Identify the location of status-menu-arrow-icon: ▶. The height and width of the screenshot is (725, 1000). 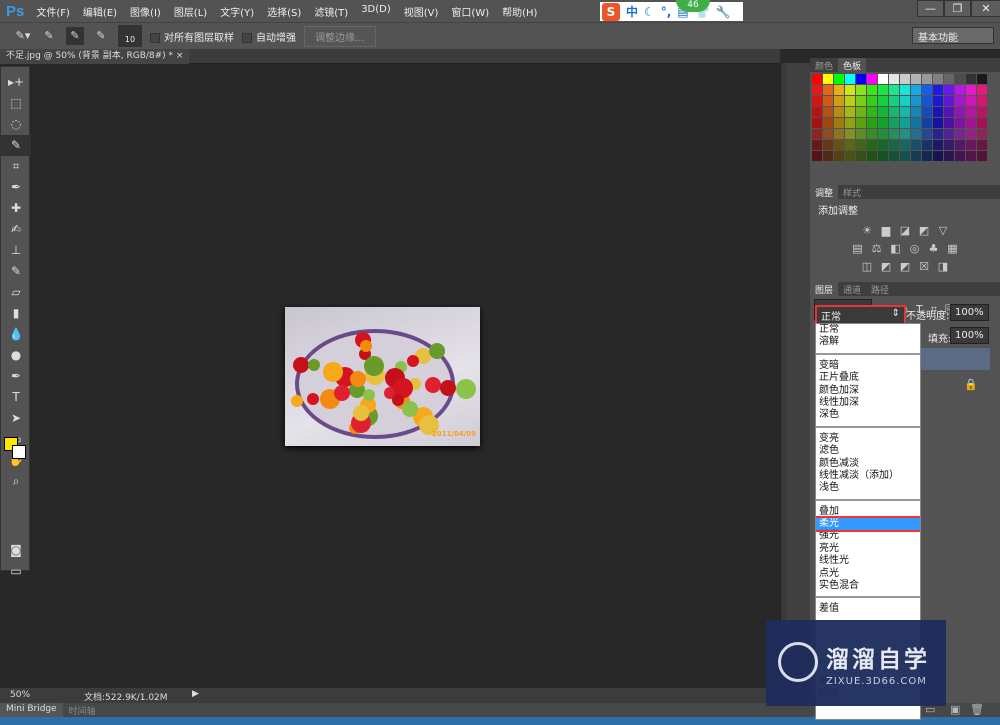
(195, 694).